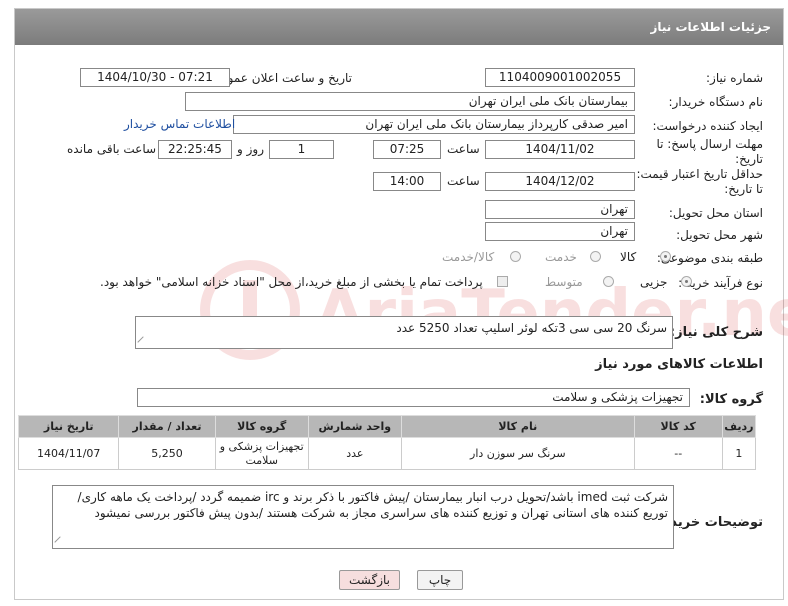  What do you see at coordinates (463, 181) in the screenshot?
I see `validity-time-label: ساعت` at bounding box center [463, 181].